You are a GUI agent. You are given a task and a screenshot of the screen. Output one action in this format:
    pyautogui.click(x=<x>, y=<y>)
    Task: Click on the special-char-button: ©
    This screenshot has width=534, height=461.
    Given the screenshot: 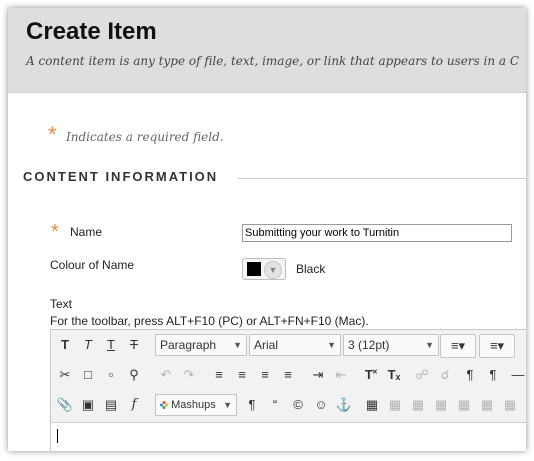 What is the action you would take?
    pyautogui.click(x=298, y=405)
    